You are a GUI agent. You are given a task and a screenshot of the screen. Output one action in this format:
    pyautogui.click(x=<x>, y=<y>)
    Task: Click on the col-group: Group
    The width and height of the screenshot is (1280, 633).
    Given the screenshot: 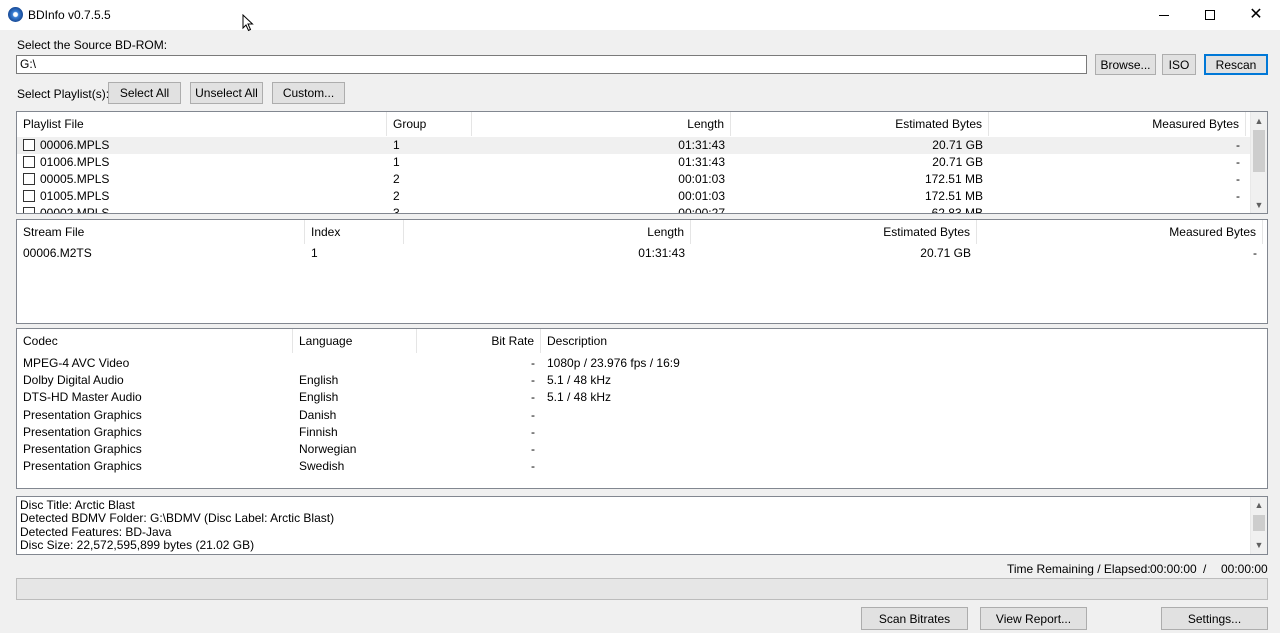 What is the action you would take?
    pyautogui.click(x=429, y=124)
    